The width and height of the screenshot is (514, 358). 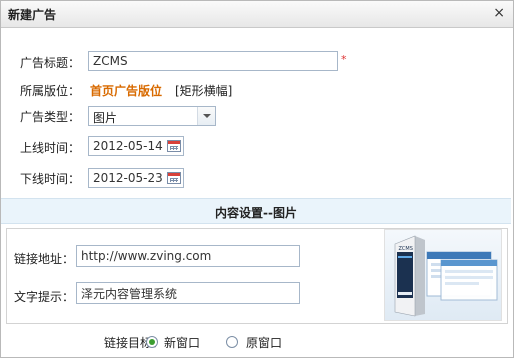 What do you see at coordinates (152, 342) in the screenshot?
I see `radio-new-window` at bounding box center [152, 342].